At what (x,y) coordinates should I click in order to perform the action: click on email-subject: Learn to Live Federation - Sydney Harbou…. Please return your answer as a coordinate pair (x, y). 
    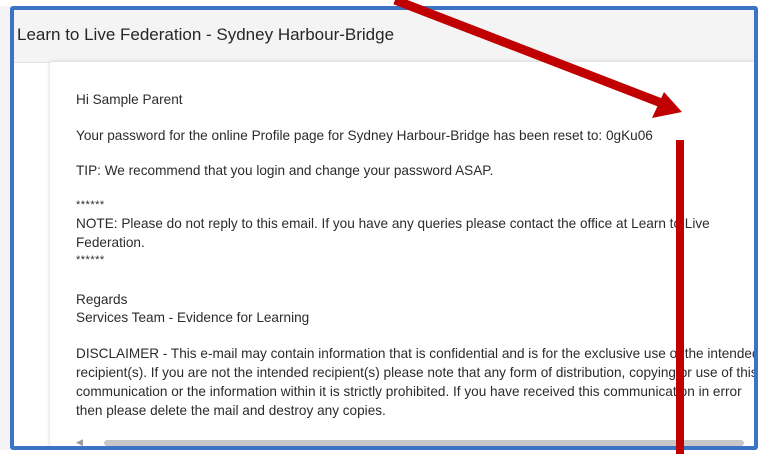
    Looking at the image, I should click on (206, 34).